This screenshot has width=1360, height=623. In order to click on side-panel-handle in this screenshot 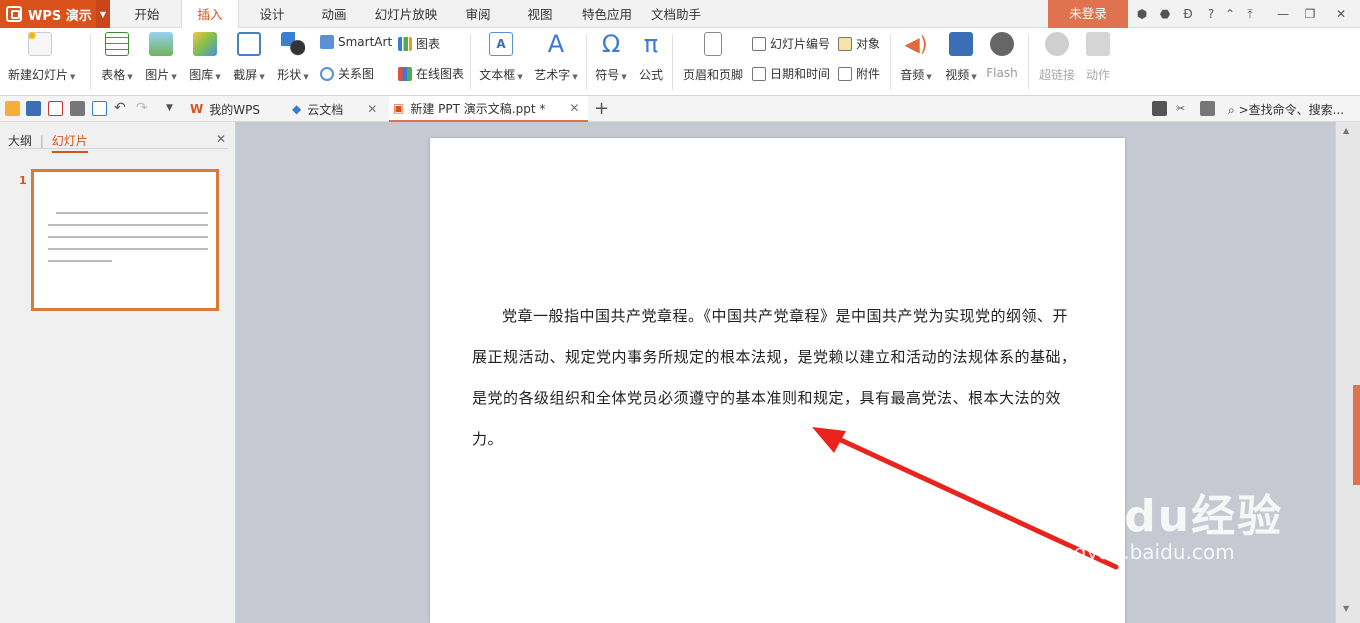, I will do `click(1356, 435)`.